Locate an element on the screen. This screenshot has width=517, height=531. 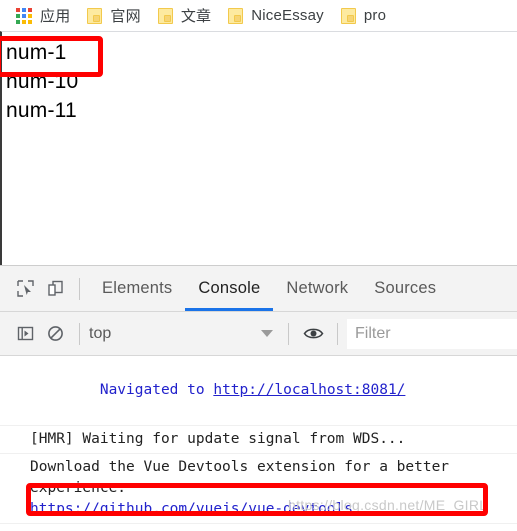
bookmark-item-1: 文章 is located at coordinates (184, 15).